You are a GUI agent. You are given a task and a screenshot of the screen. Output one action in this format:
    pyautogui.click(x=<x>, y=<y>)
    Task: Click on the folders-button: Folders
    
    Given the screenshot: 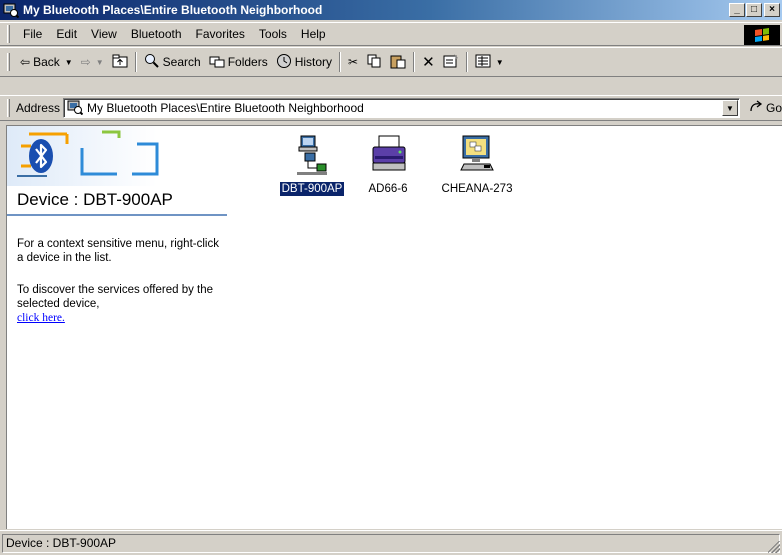 What is the action you would take?
    pyautogui.click(x=238, y=62)
    